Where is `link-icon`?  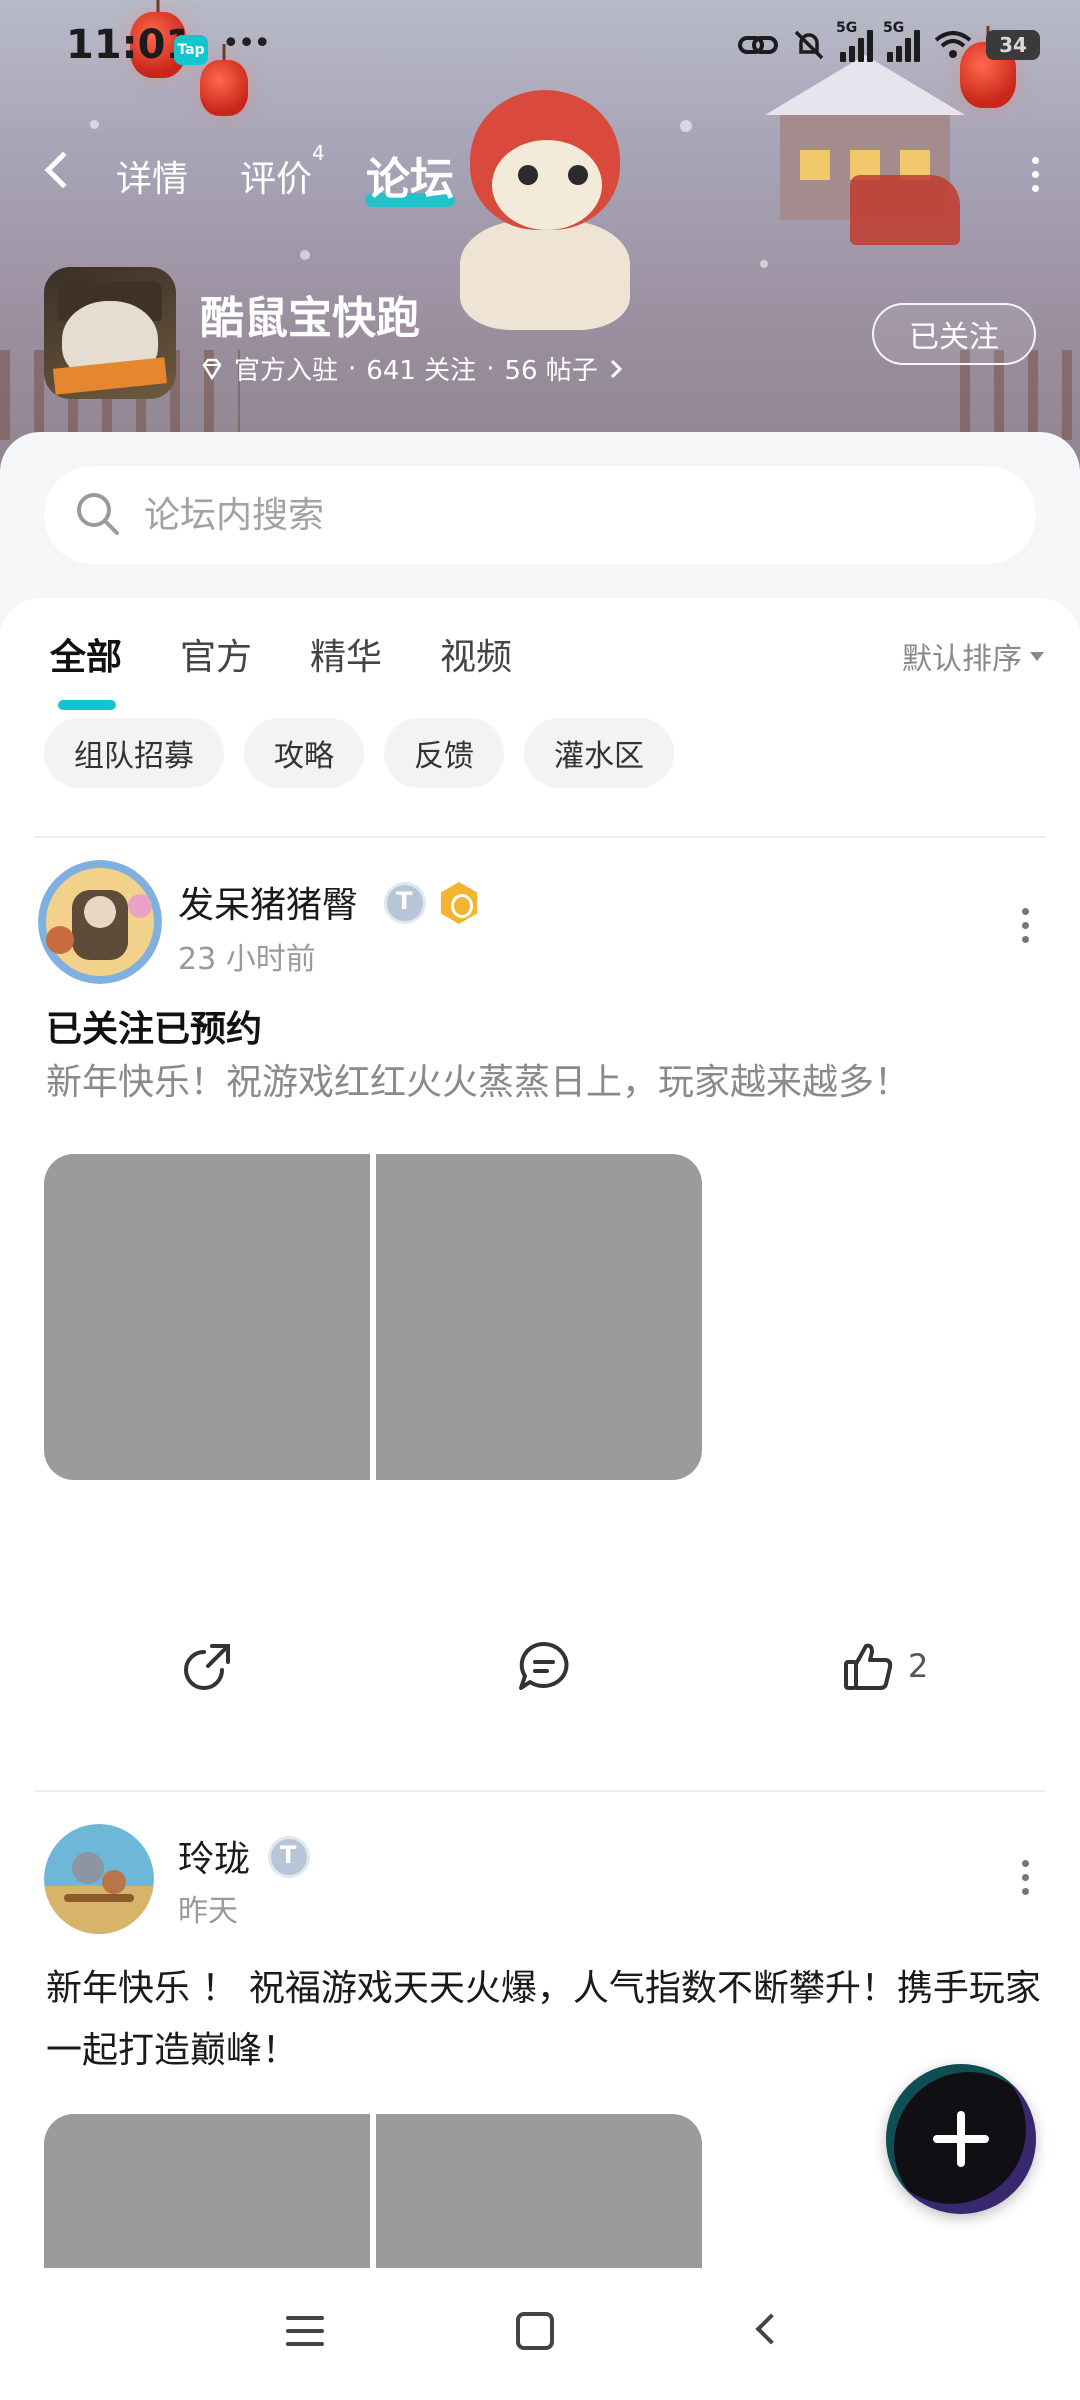
link-icon is located at coordinates (758, 45).